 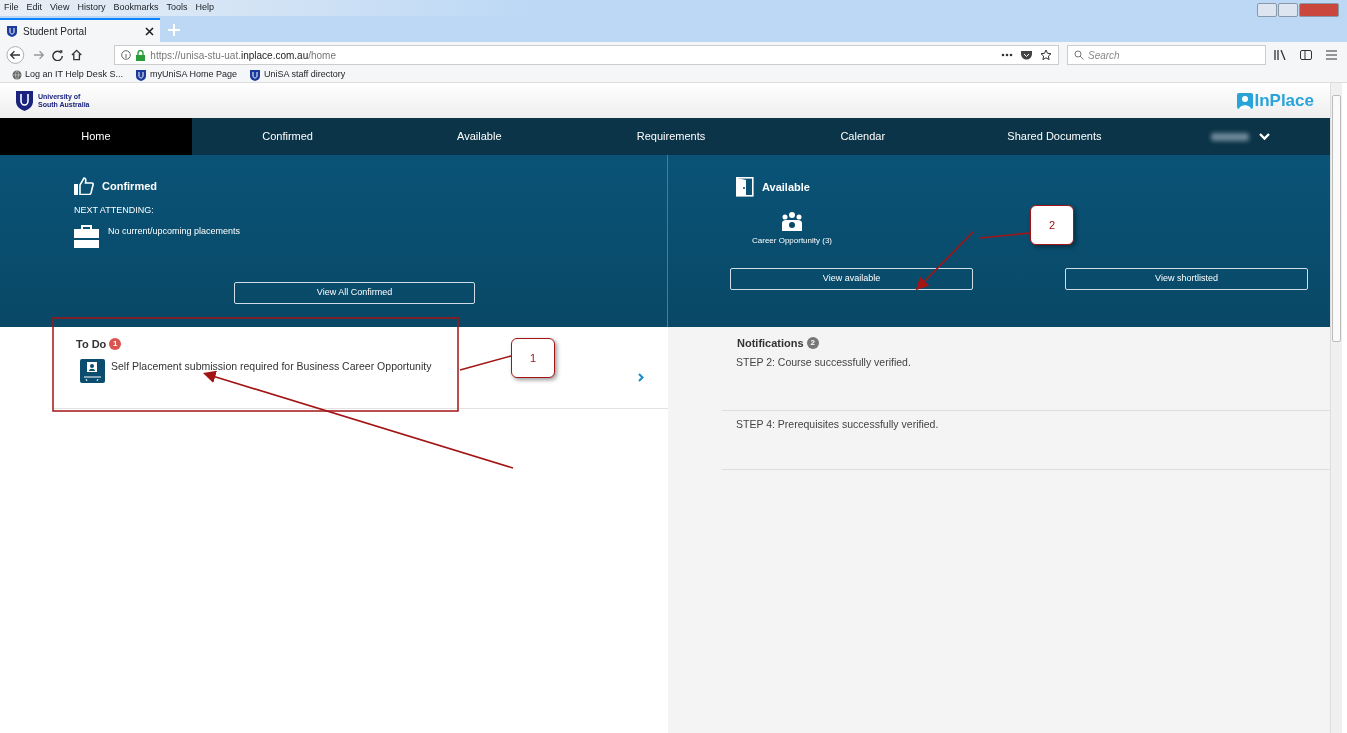 What do you see at coordinates (185, 75) in the screenshot?
I see `bookmark-link: myUniSA Home Page` at bounding box center [185, 75].